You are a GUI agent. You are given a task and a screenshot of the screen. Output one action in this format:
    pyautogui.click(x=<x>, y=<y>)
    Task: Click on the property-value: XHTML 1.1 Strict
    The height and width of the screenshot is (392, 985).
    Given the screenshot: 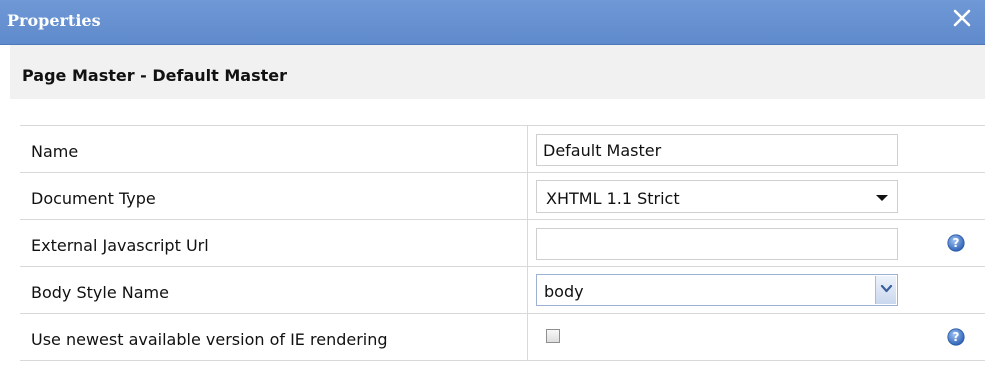 What is the action you would take?
    pyautogui.click(x=757, y=196)
    